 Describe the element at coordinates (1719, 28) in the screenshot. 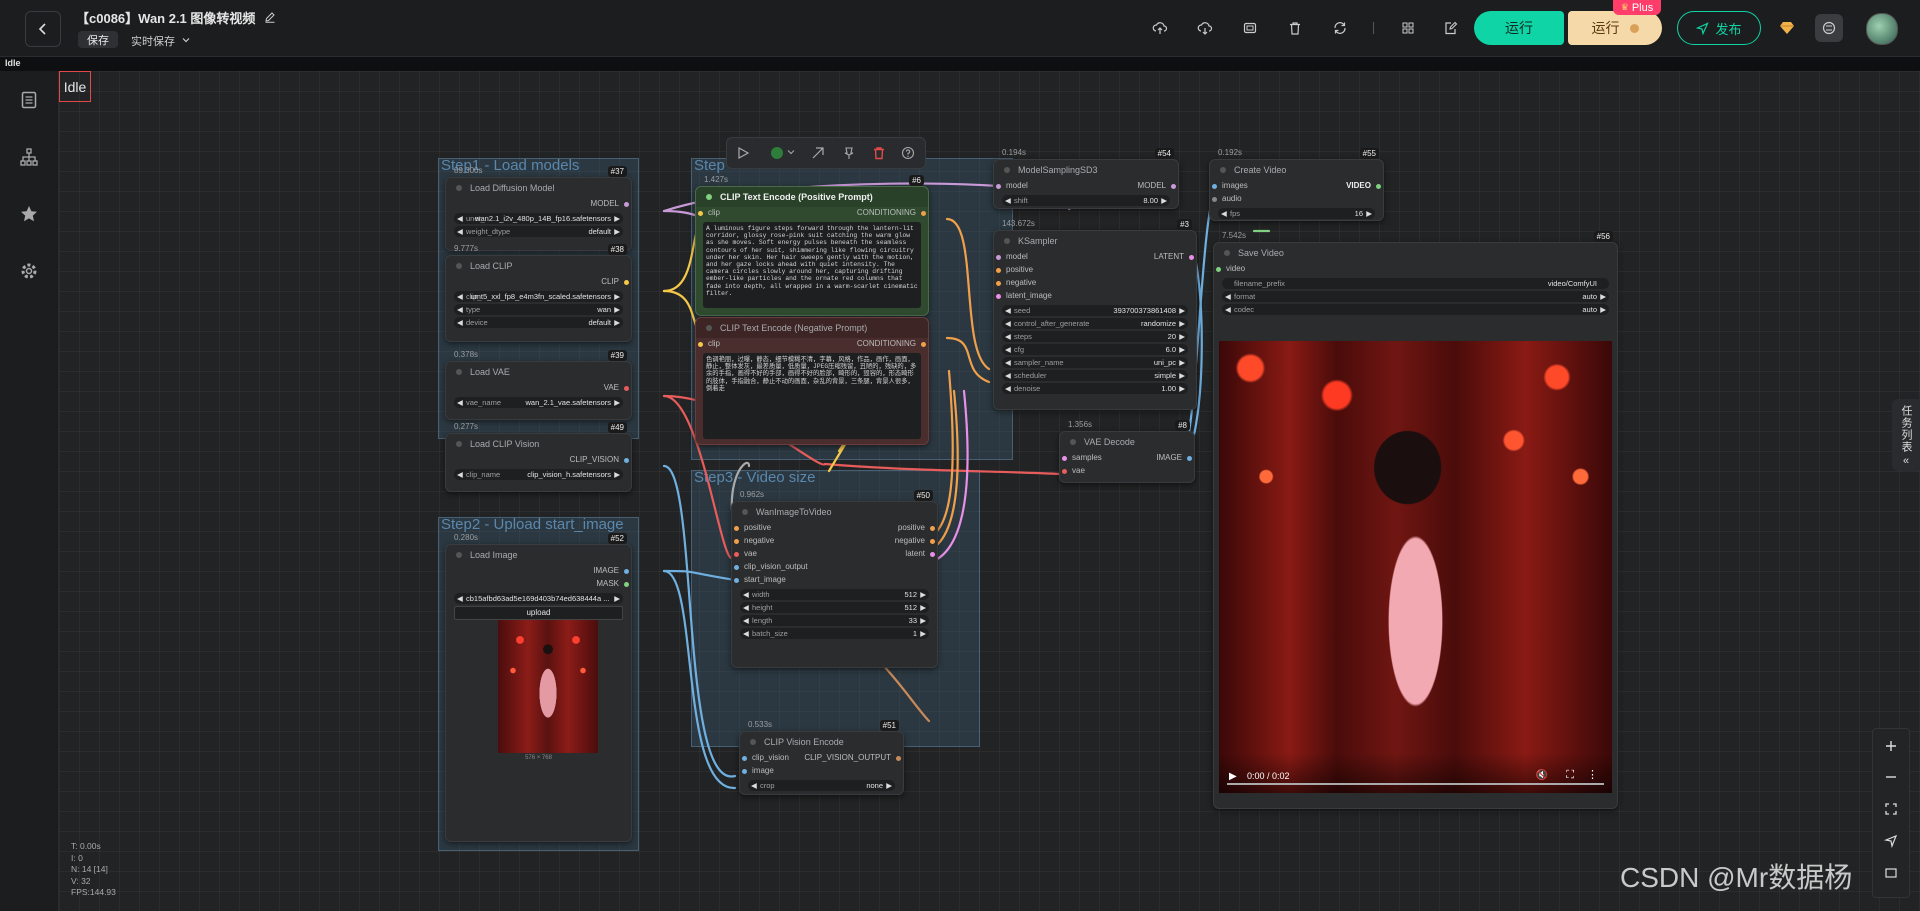

I see `publish-button: 发布` at that location.